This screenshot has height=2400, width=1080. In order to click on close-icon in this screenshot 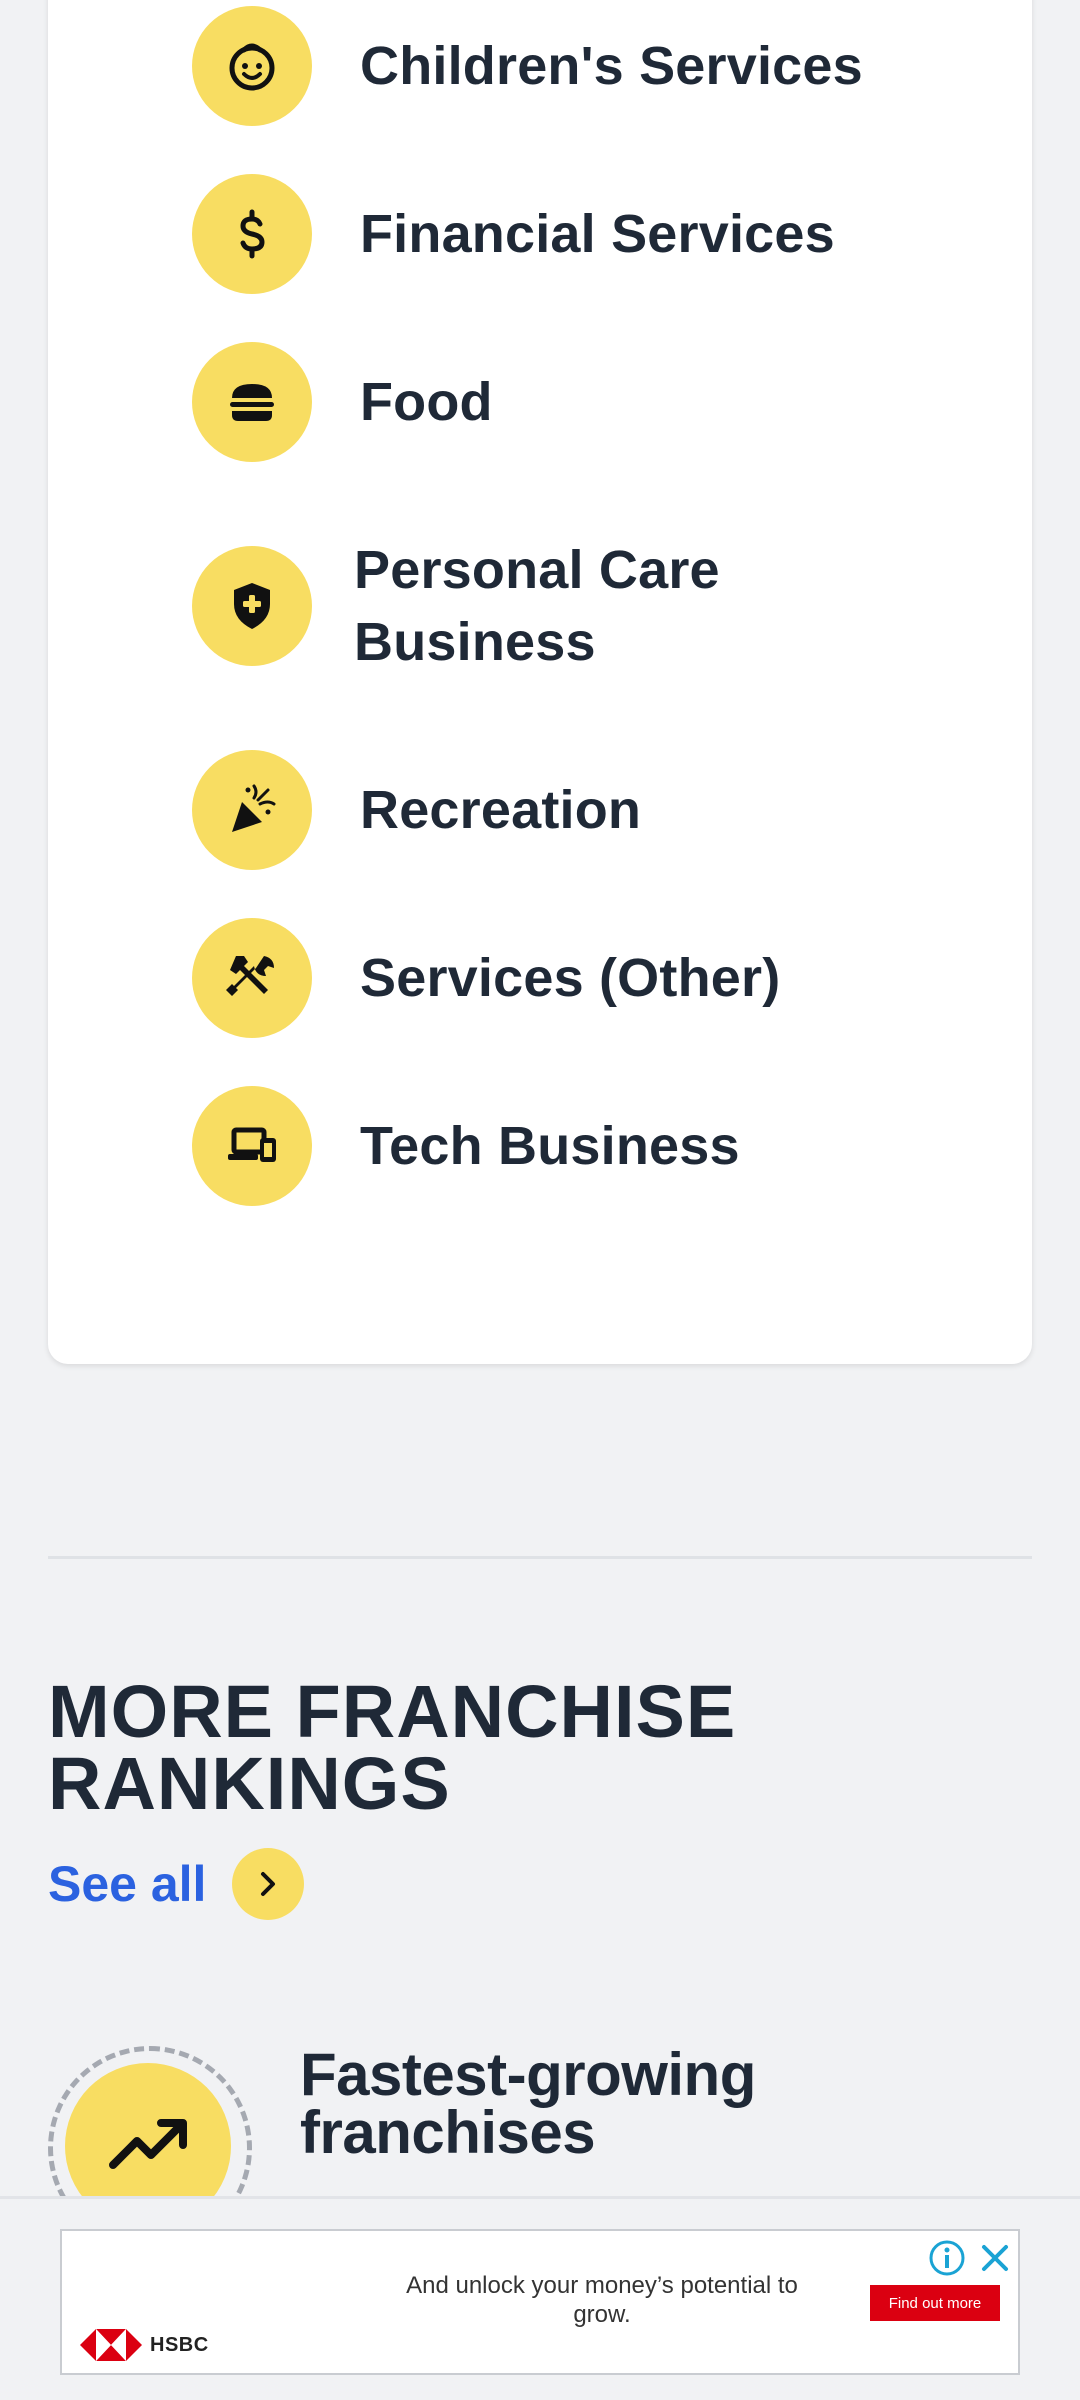, I will do `click(995, 2258)`.